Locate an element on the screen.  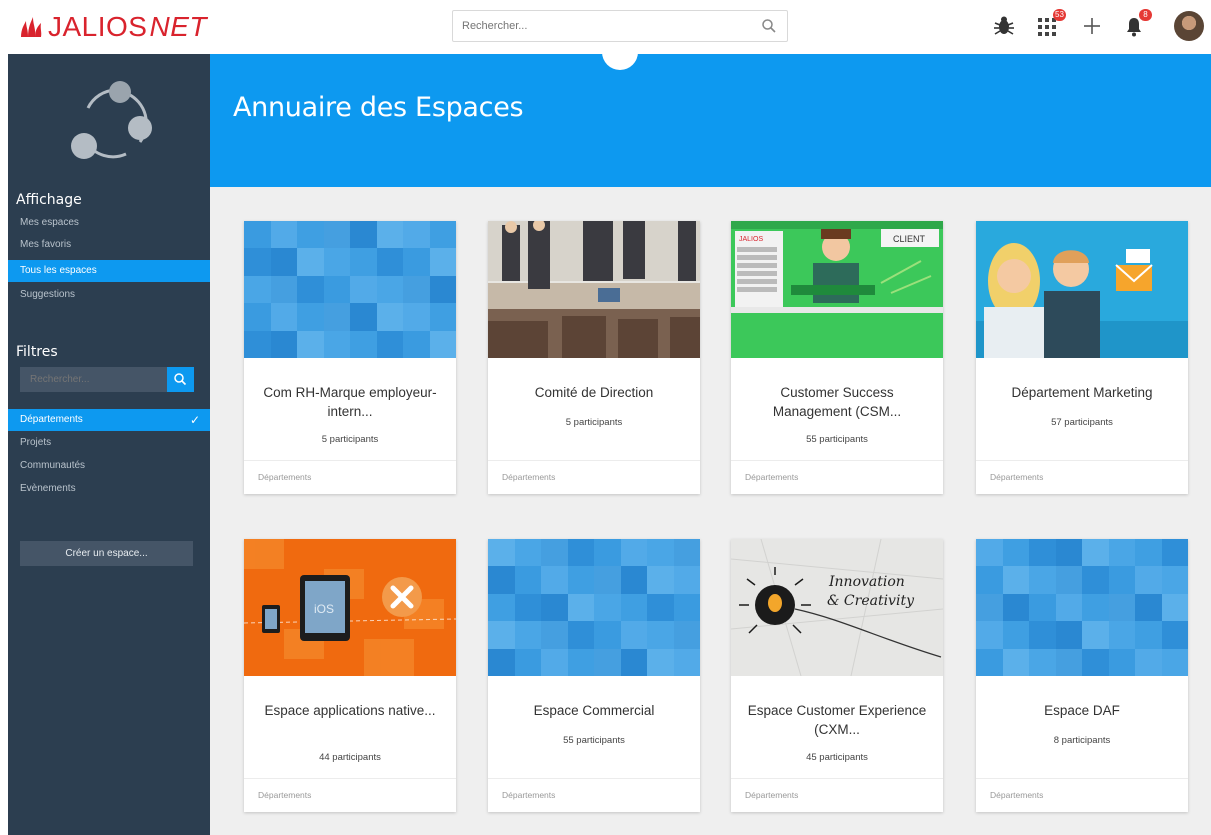
spaces-logo-icon is located at coordinates (111, 120).